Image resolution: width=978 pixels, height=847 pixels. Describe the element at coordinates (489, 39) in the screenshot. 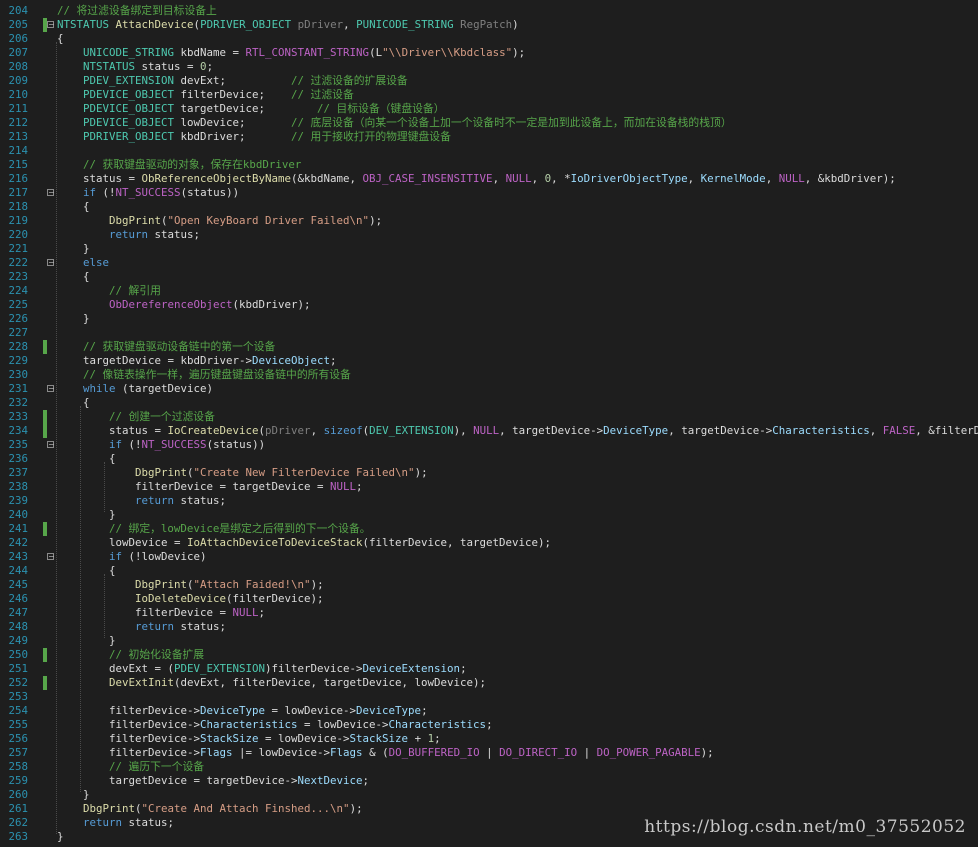

I see `code-line: 206 {` at that location.